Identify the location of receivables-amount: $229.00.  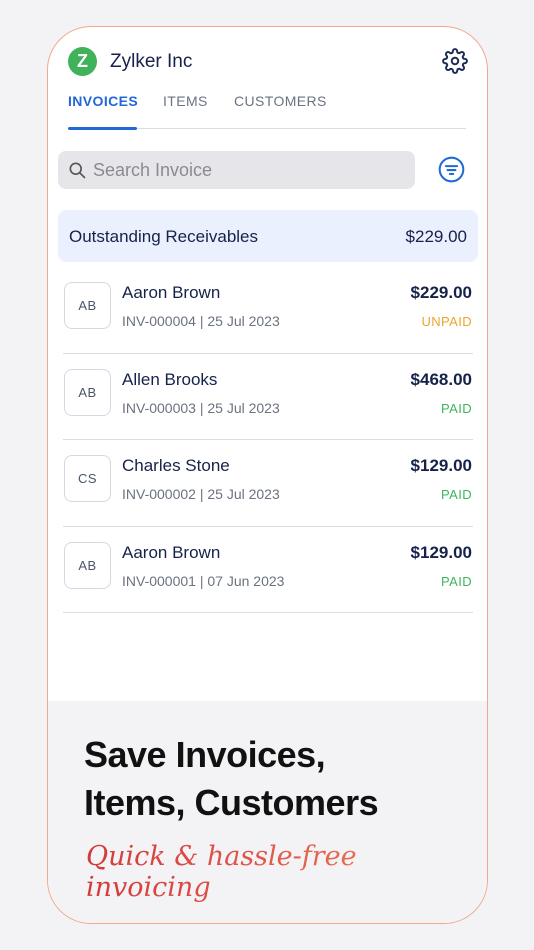
(436, 236).